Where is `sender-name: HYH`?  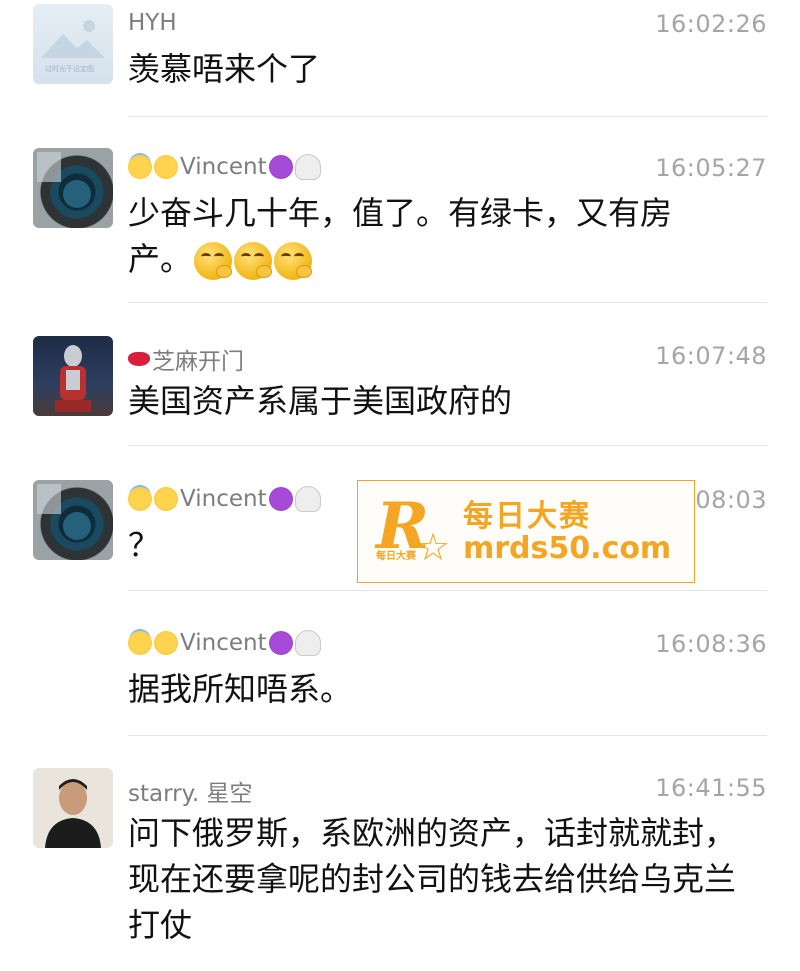
sender-name: HYH is located at coordinates (152, 23).